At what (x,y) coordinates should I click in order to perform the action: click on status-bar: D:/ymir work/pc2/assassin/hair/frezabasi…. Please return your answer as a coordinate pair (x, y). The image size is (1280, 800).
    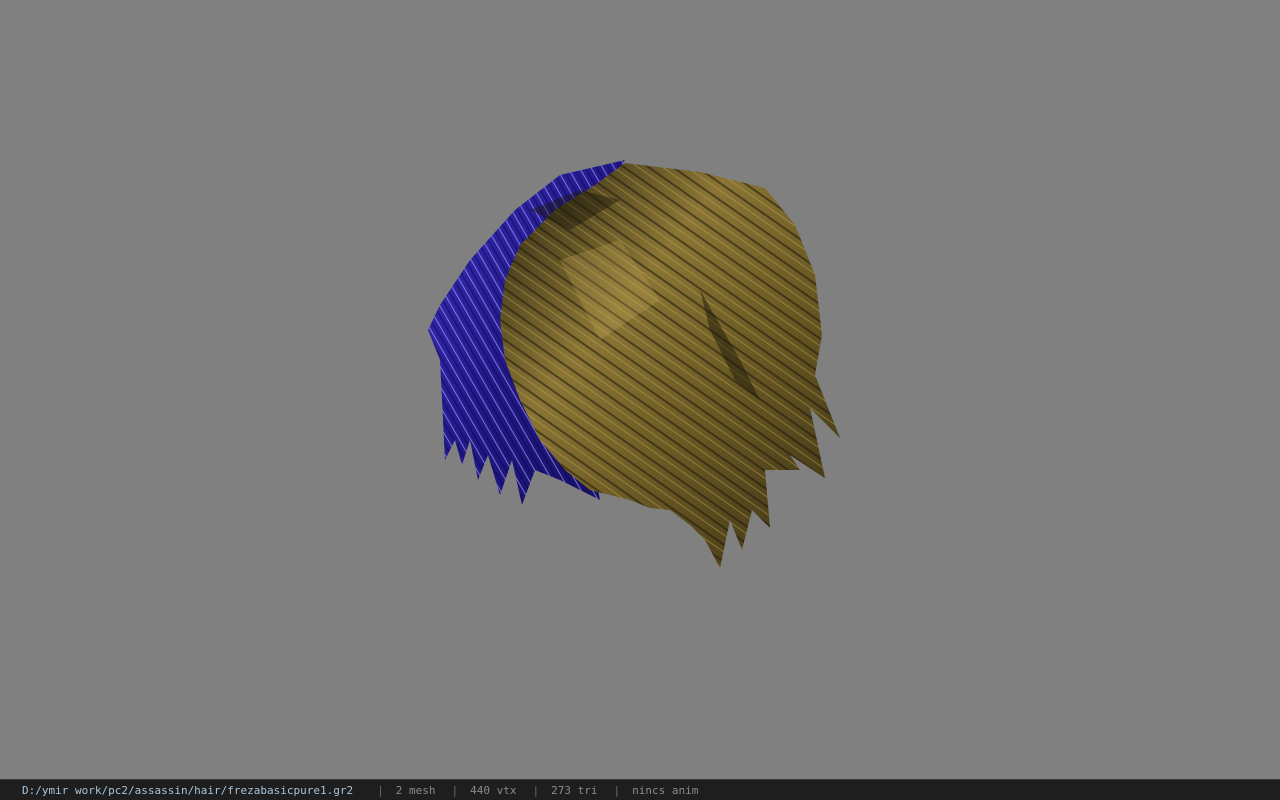
    Looking at the image, I should click on (640, 789).